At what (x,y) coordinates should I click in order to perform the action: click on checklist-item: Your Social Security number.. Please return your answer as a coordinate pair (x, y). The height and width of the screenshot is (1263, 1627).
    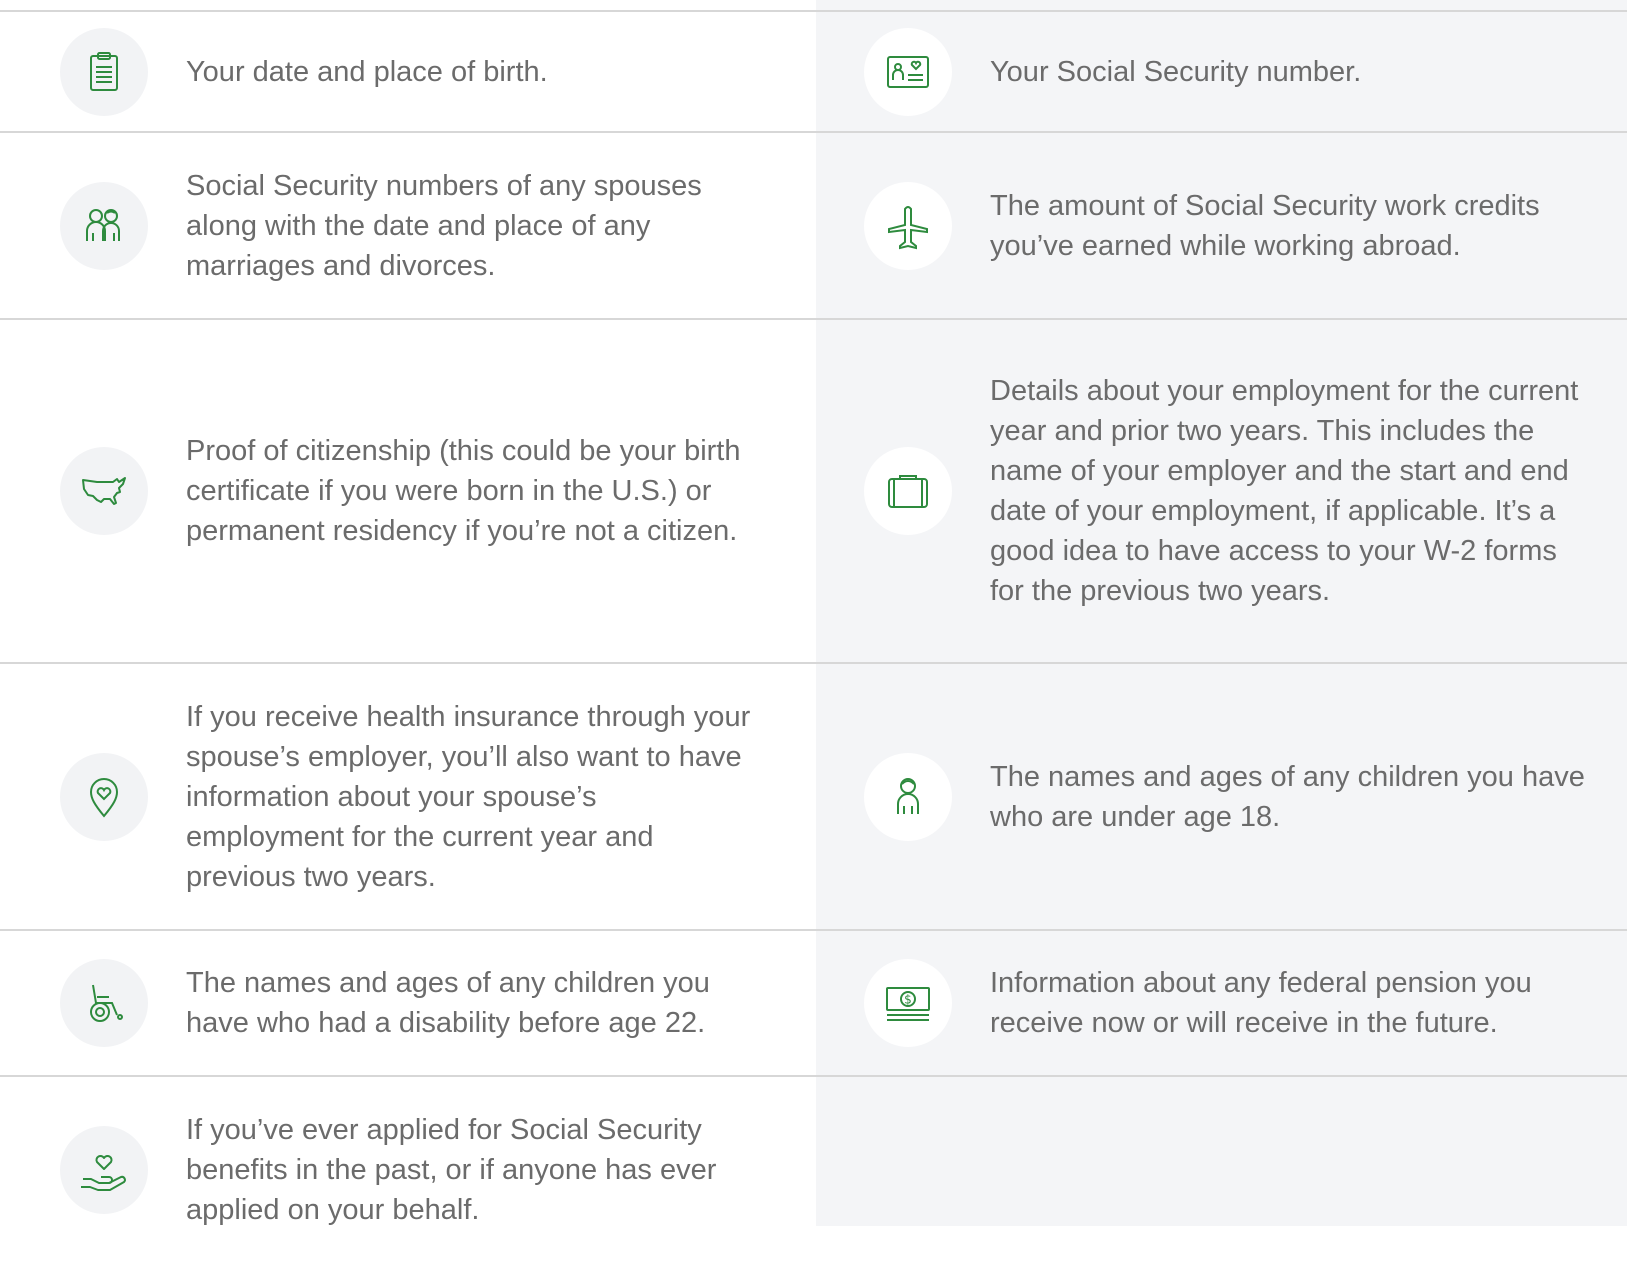
    Looking at the image, I should click on (1221, 71).